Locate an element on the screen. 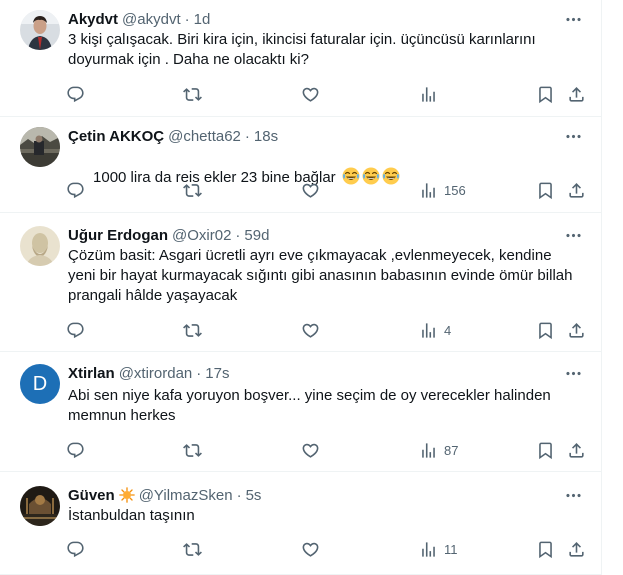 The width and height of the screenshot is (623, 575). tweet-header: Çetin AKKOÇ @chetta62 · 18s is located at coordinates (173, 136).